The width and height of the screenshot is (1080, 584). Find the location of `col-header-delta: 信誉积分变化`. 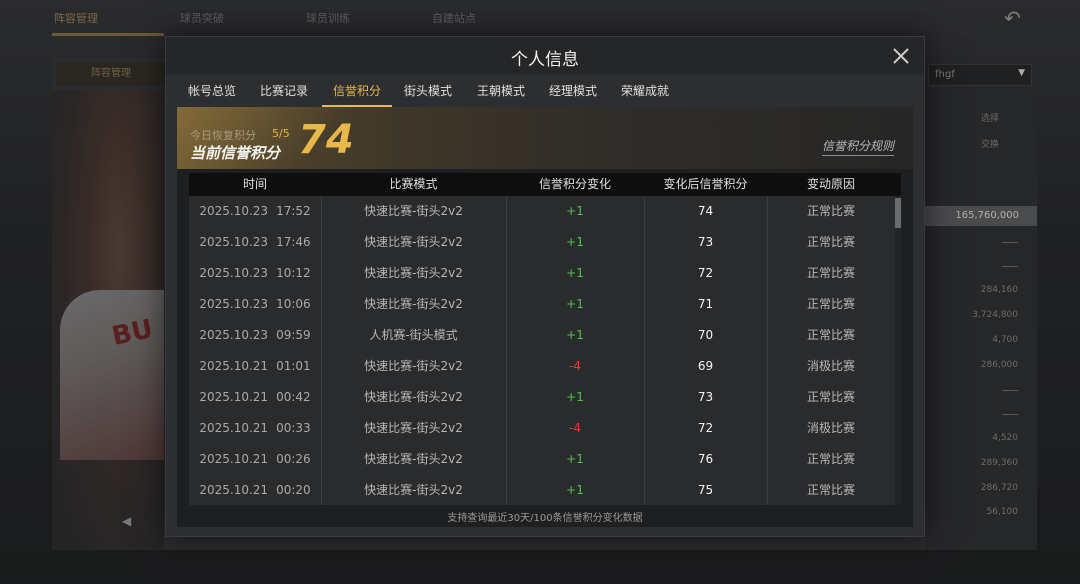

col-header-delta: 信誉积分变化 is located at coordinates (574, 184).